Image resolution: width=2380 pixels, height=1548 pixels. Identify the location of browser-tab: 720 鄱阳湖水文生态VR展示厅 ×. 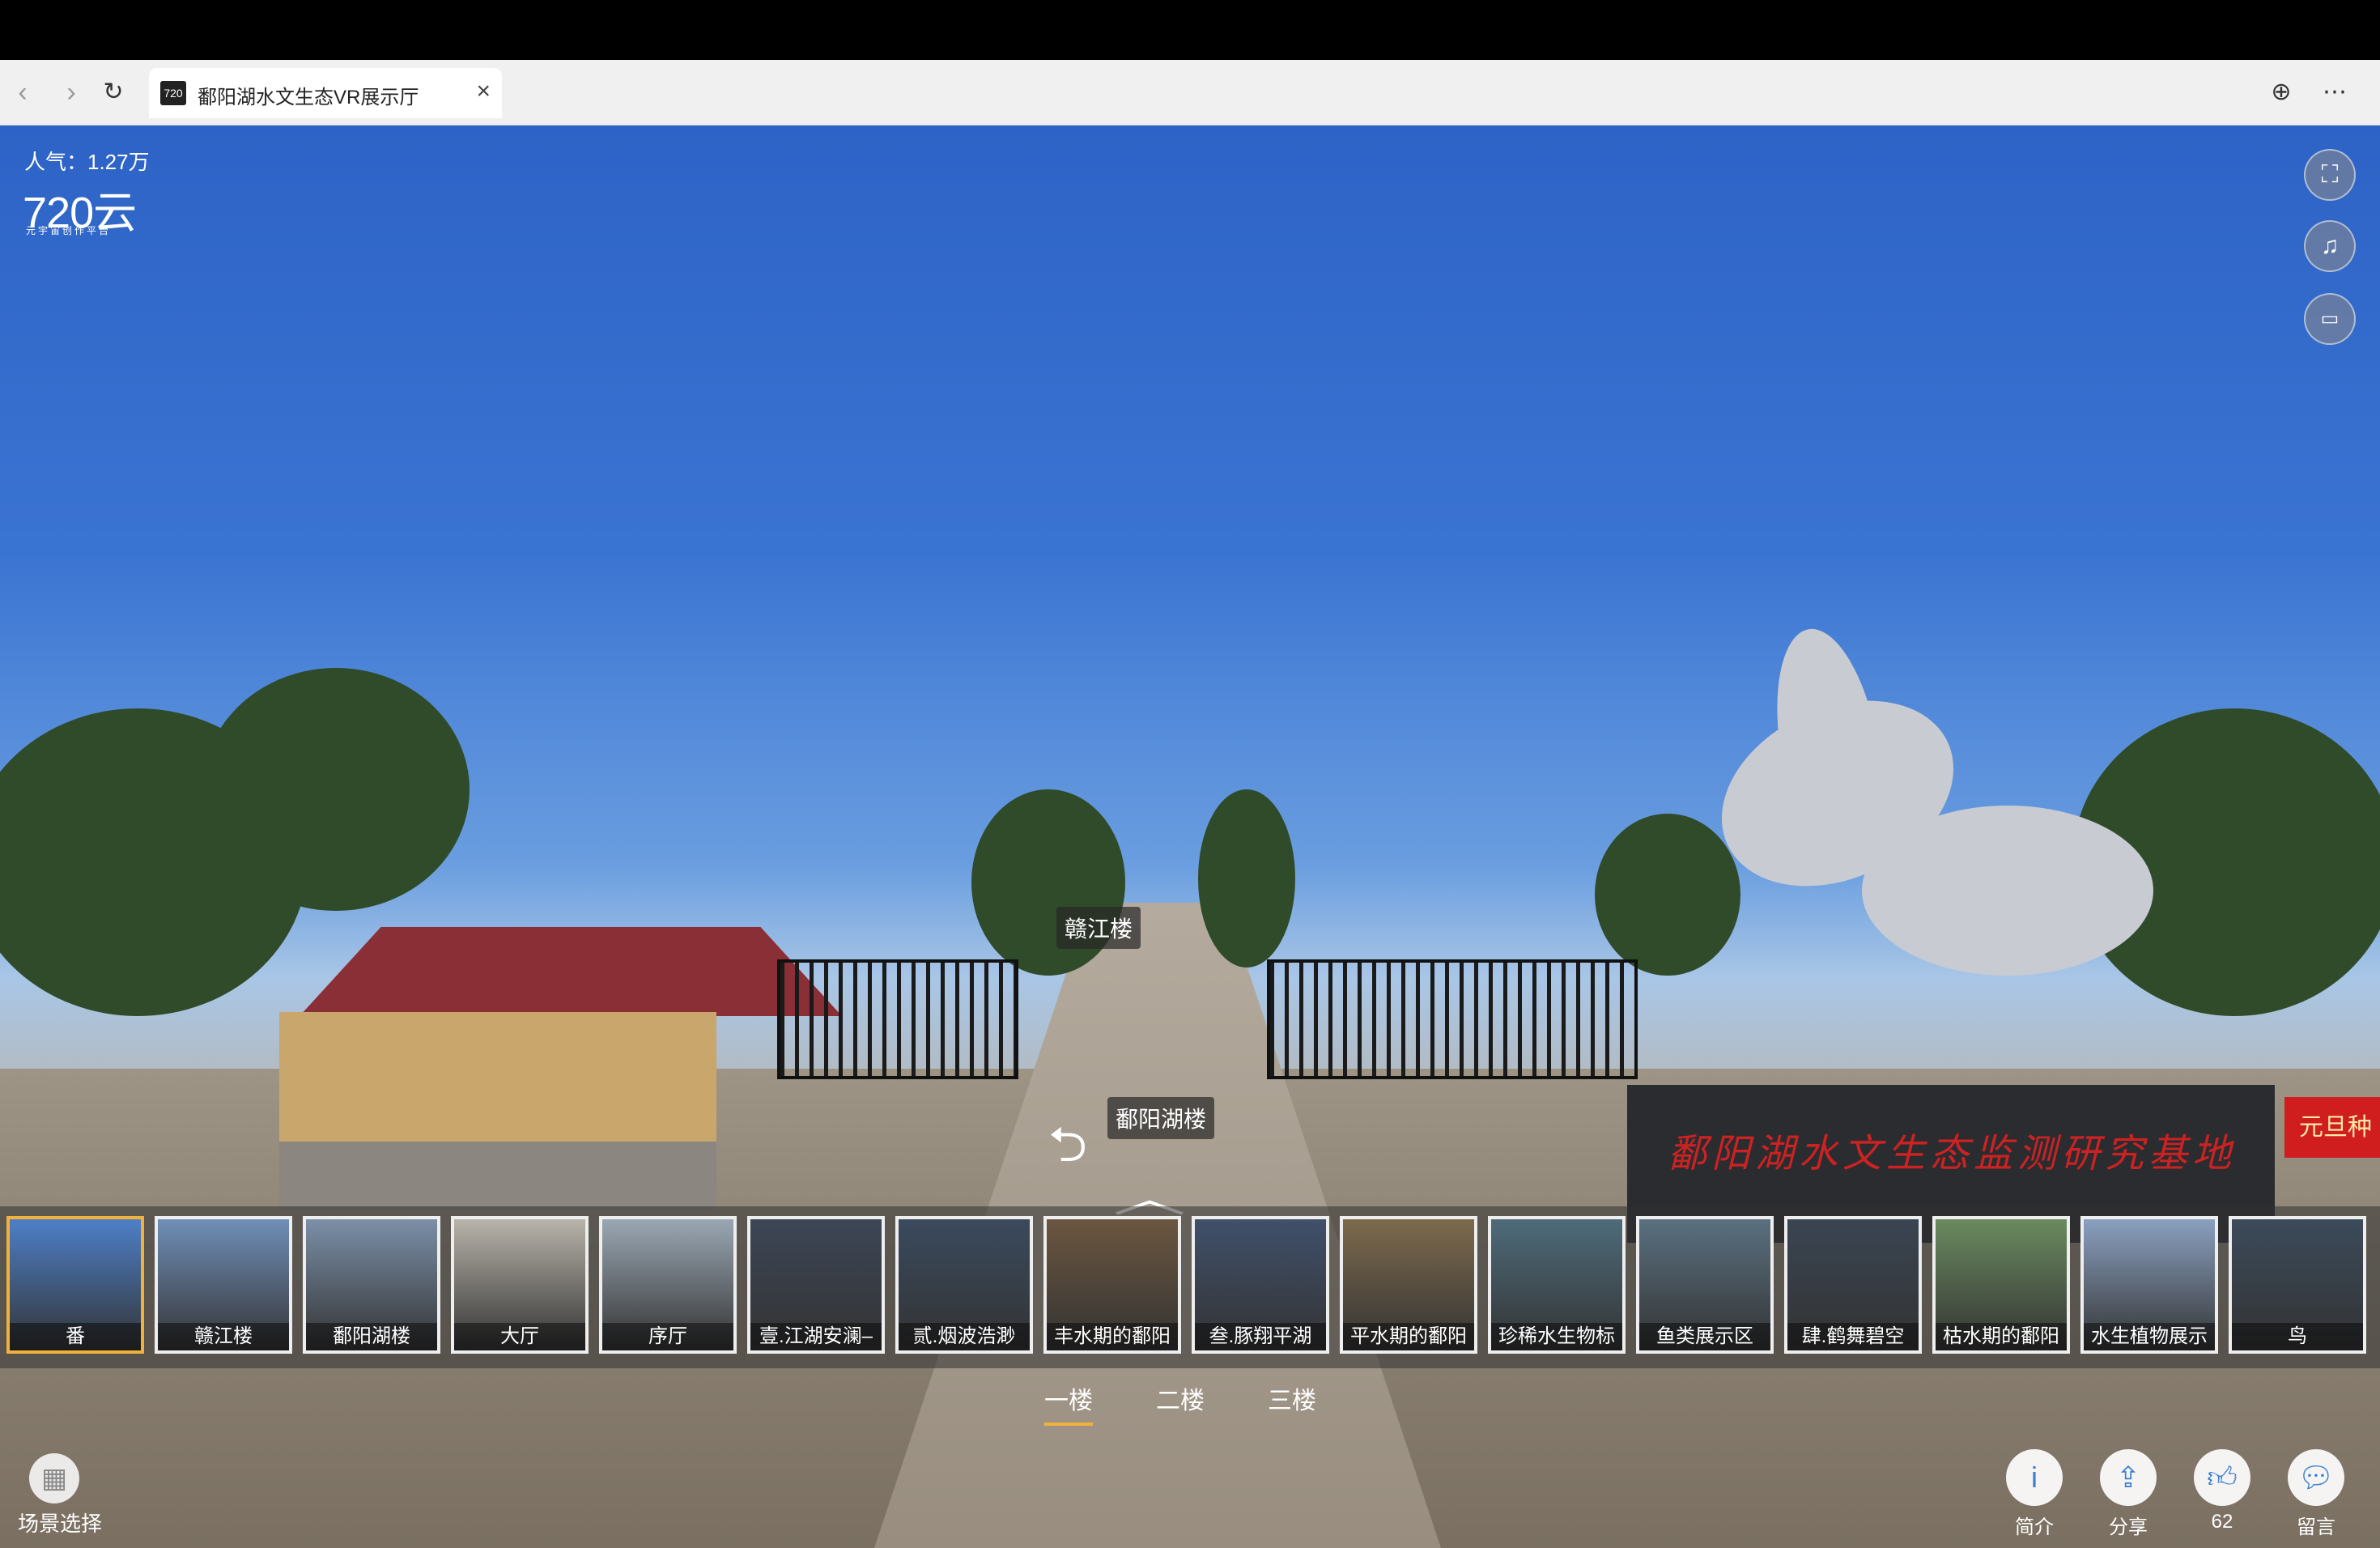
(326, 93).